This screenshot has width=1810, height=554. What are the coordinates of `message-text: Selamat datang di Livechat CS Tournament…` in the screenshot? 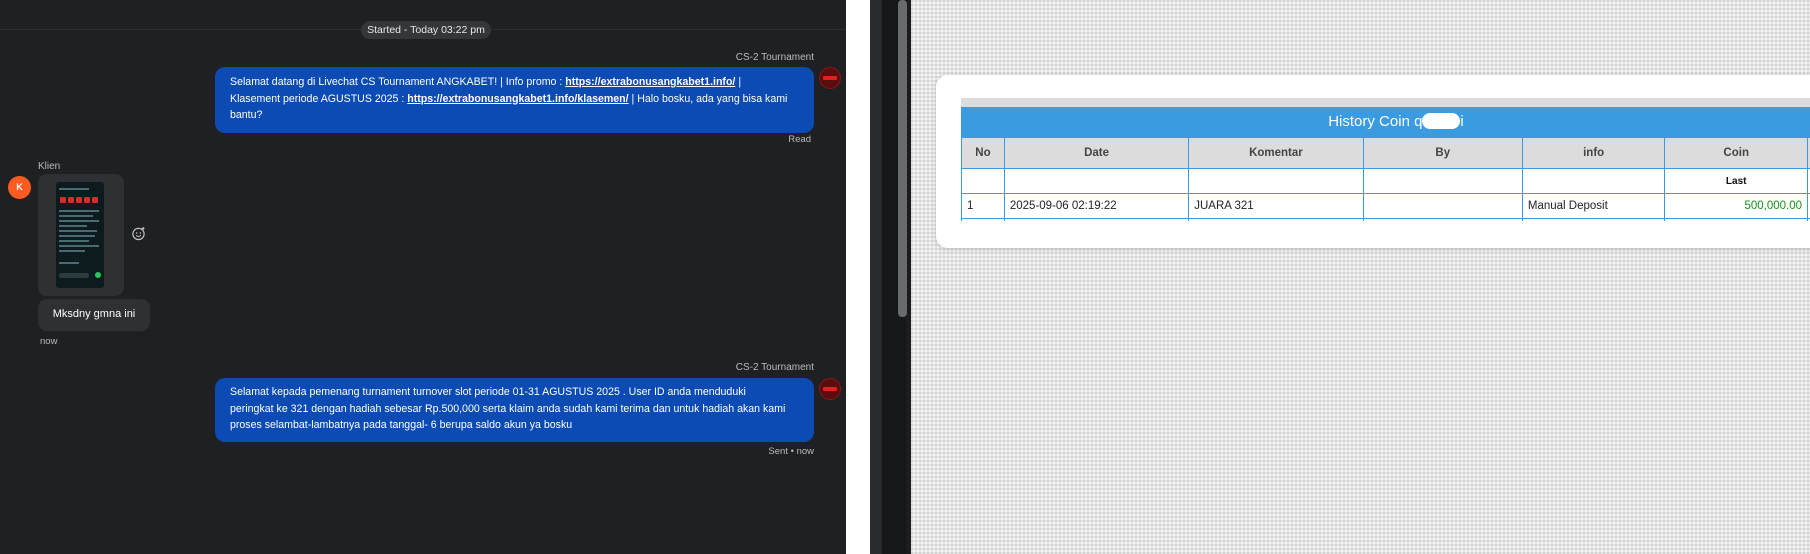 It's located at (398, 82).